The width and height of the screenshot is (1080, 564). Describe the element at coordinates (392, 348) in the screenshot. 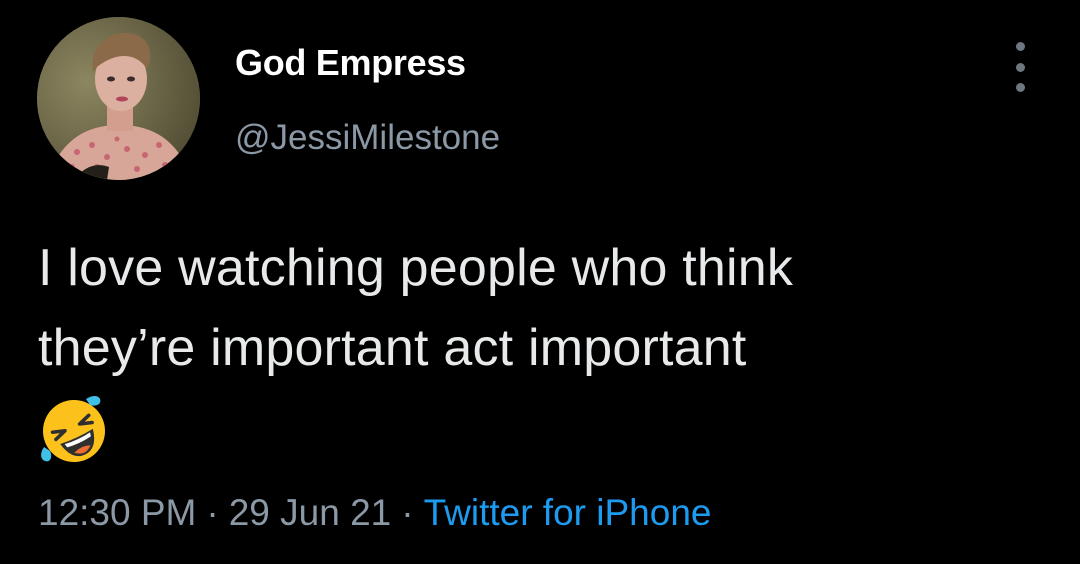

I see `tweet-text-line: they’re important act important` at that location.